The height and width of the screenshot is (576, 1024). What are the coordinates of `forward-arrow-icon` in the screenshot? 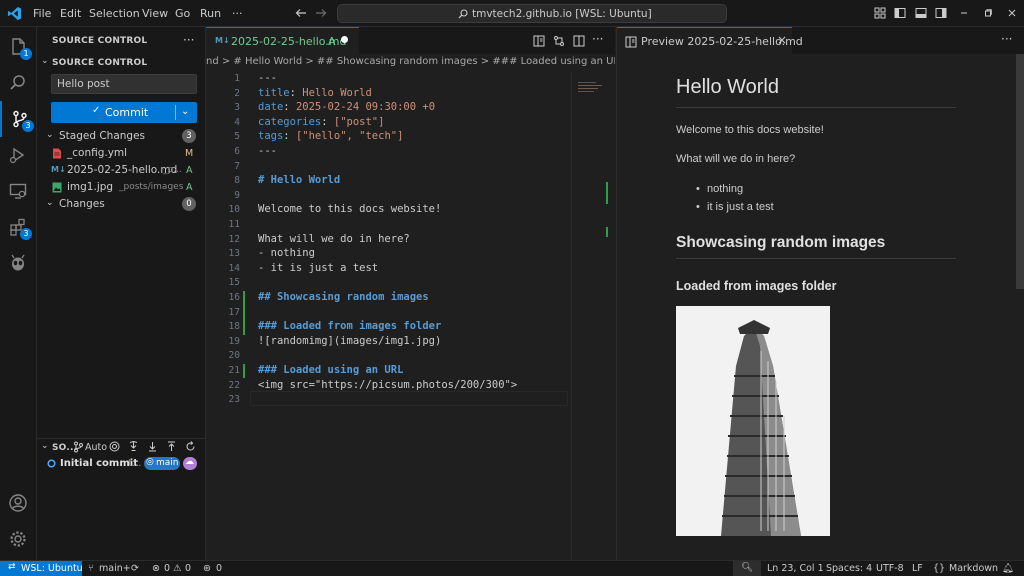 It's located at (321, 13).